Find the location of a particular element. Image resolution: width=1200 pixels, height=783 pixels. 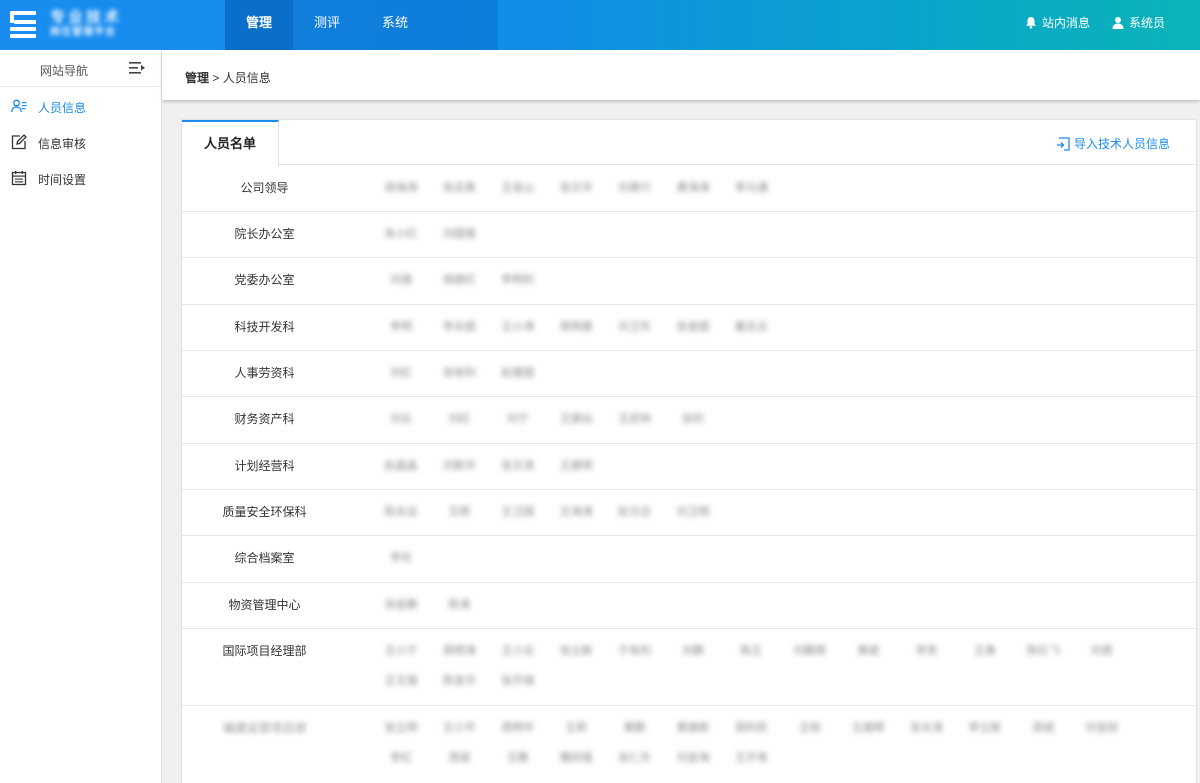

import-personnel-button: 导入技术人员信息 is located at coordinates (1113, 143).